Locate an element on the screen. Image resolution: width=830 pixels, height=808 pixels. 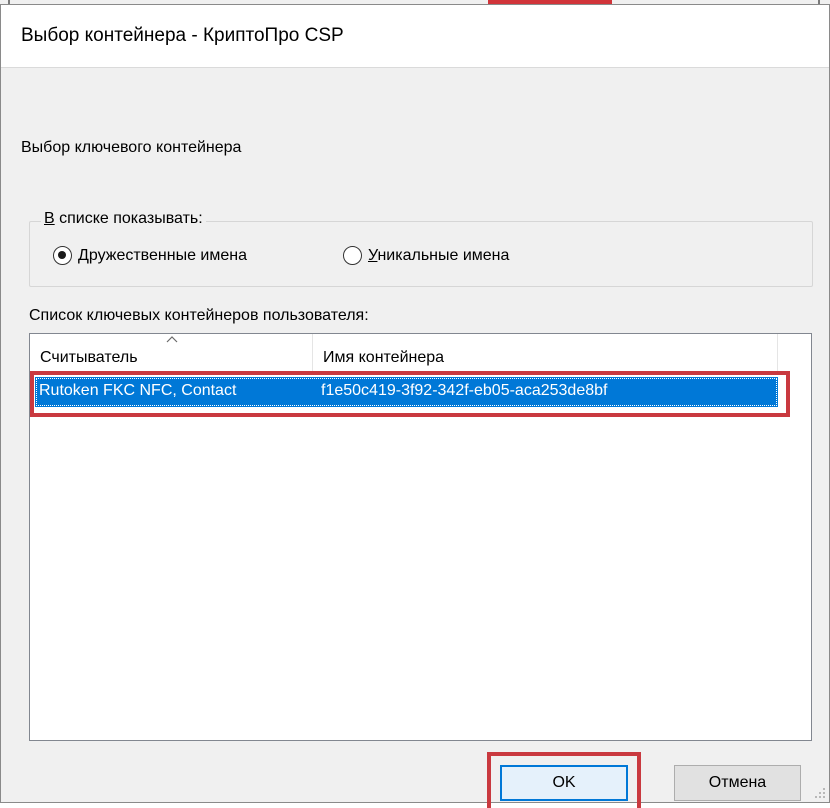
unique-names-radio: Уникальные имена is located at coordinates (426, 255).